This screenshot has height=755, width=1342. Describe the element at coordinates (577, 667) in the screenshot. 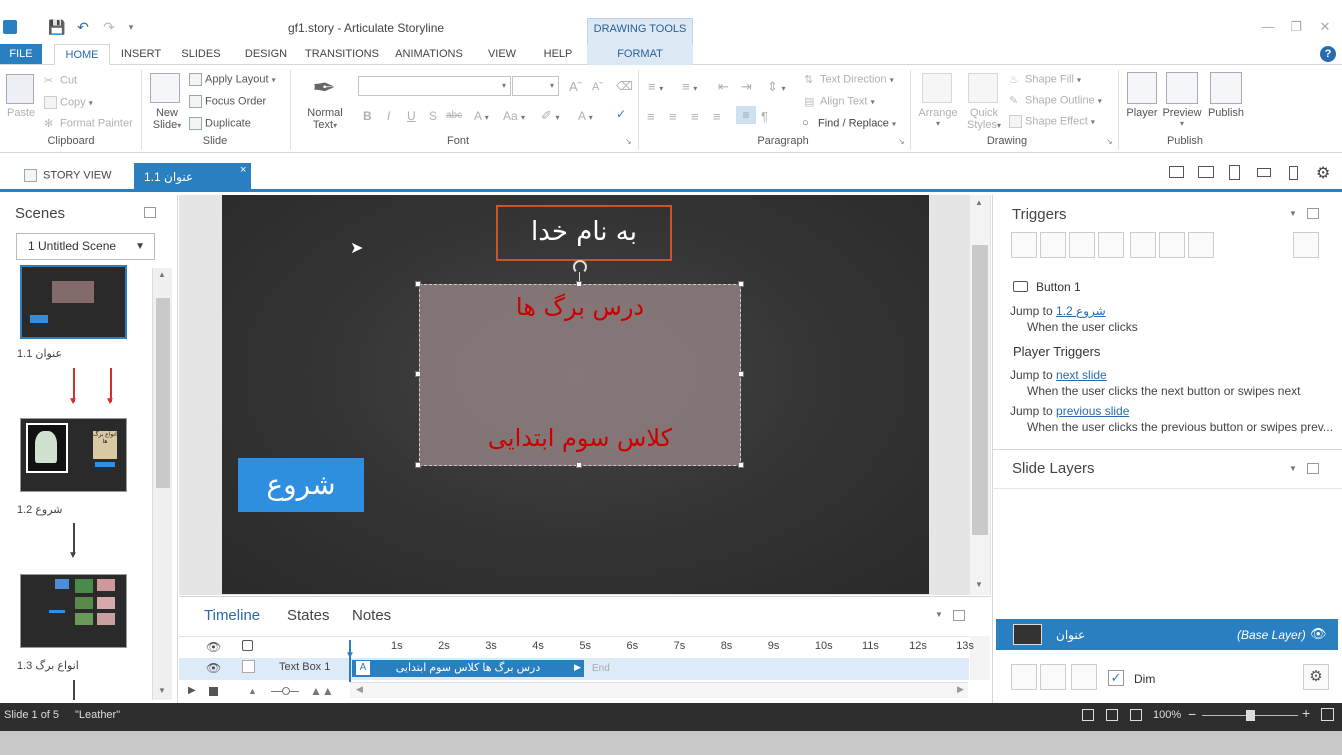

I see `bar-end-arrow-icon: ▶` at that location.